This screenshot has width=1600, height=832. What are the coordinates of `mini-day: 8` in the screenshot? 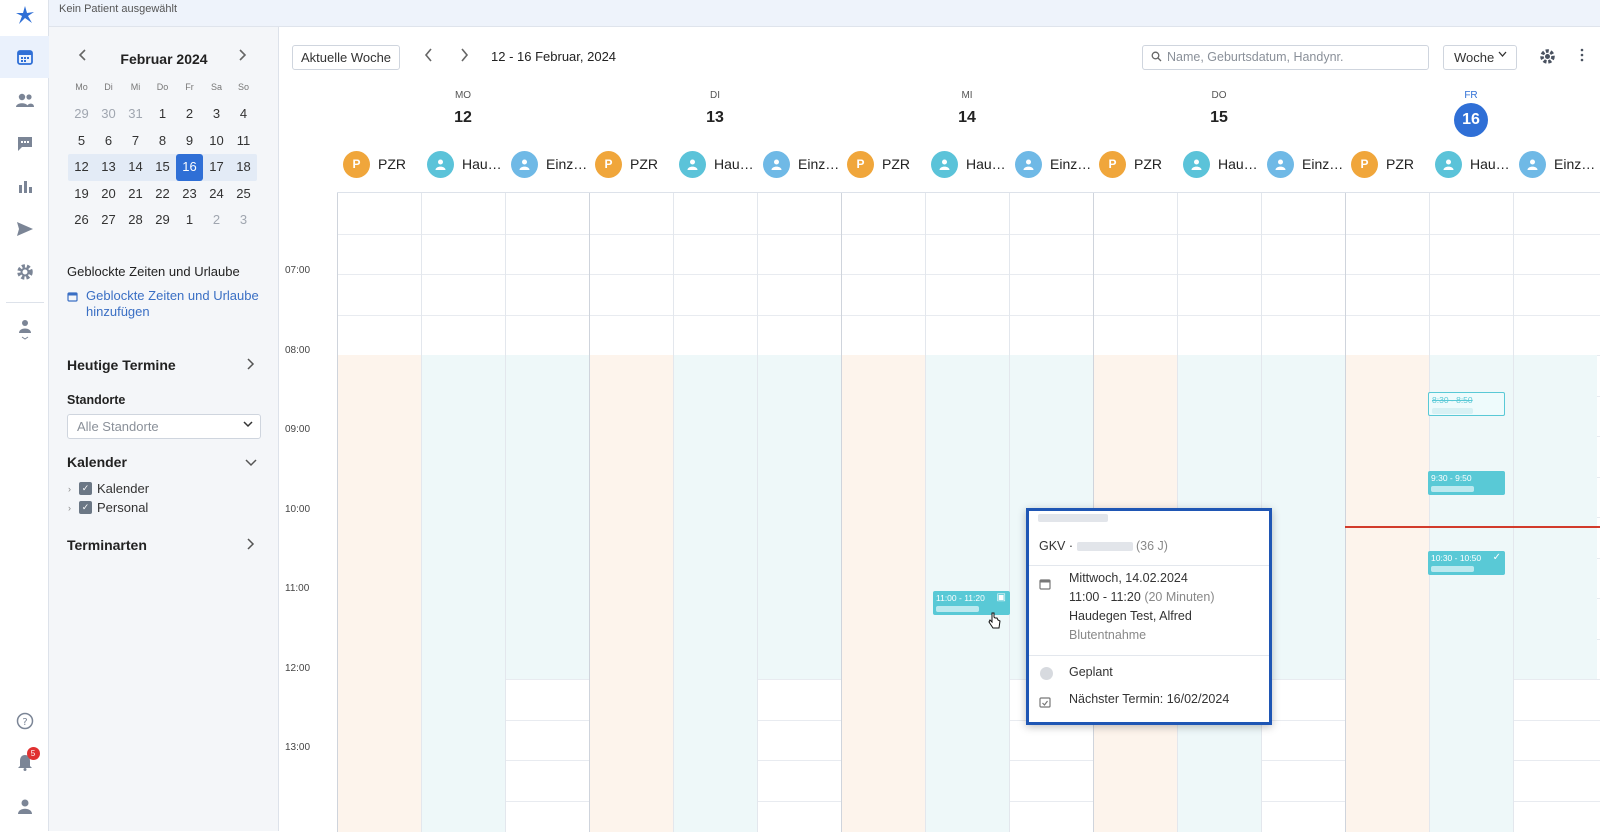 It's located at (162, 141).